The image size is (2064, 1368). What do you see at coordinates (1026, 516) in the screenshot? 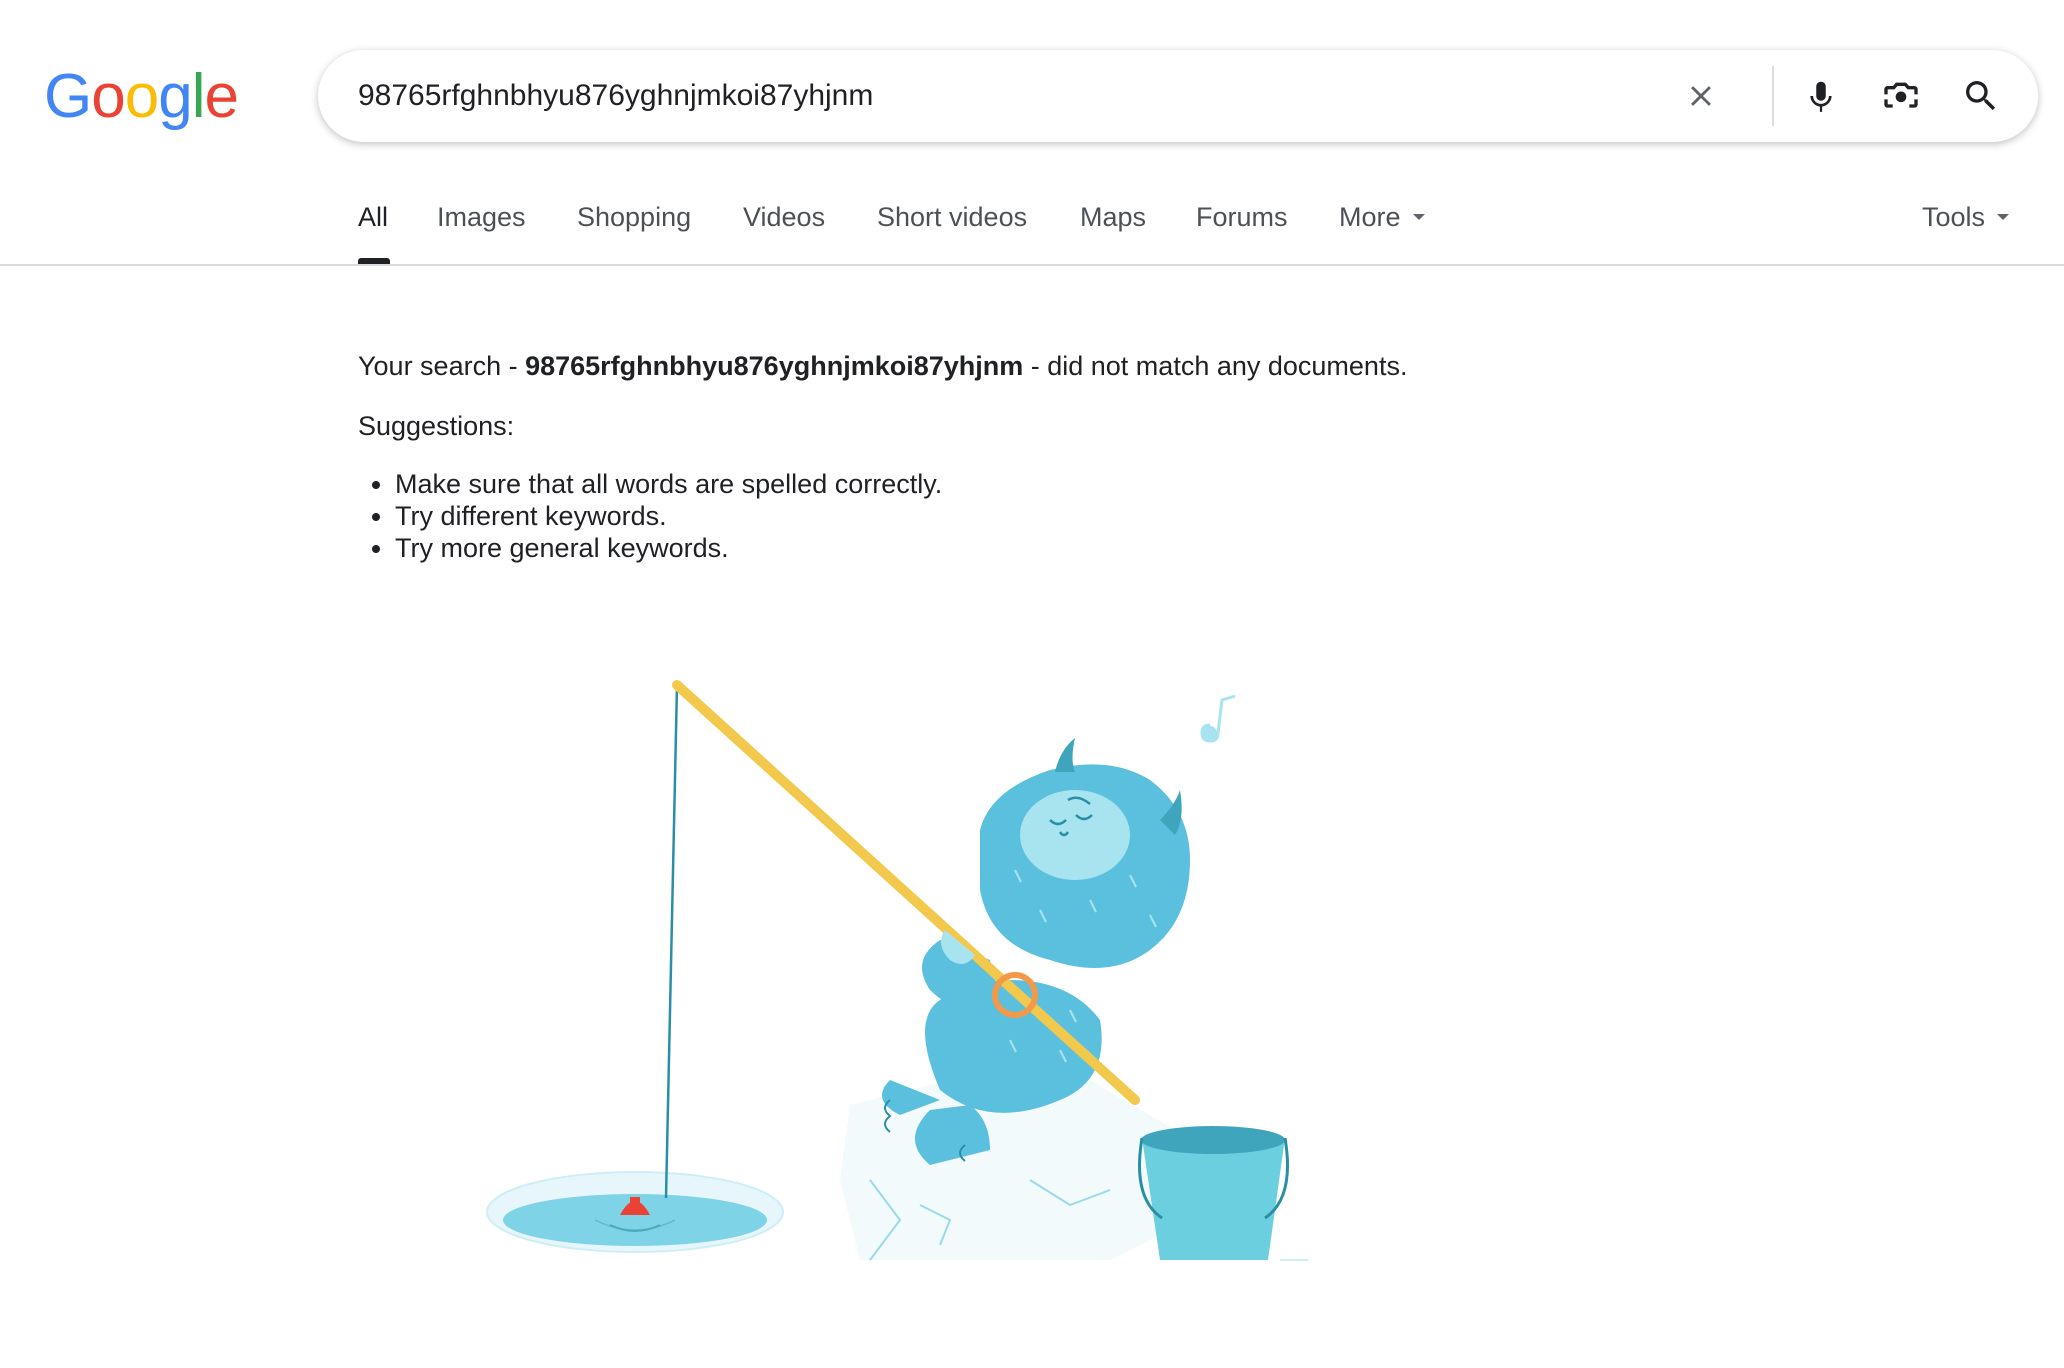
I see `suggestion-item: Try different keywords.` at bounding box center [1026, 516].